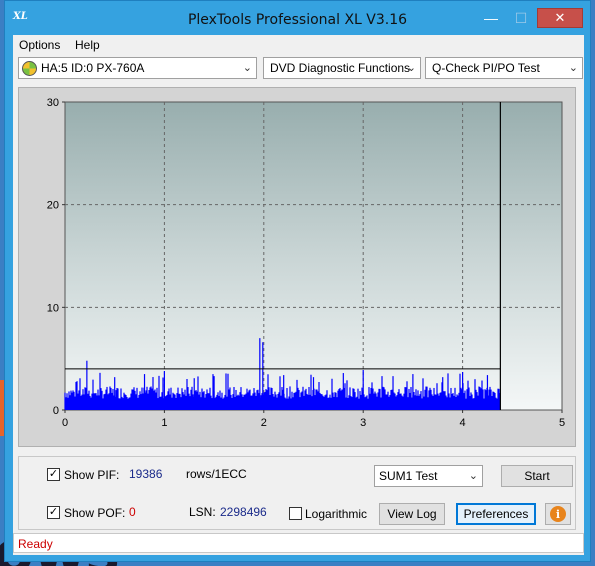 This screenshot has height=566, width=595. What do you see at coordinates (412, 514) in the screenshot?
I see `view-log-button: View Log` at bounding box center [412, 514].